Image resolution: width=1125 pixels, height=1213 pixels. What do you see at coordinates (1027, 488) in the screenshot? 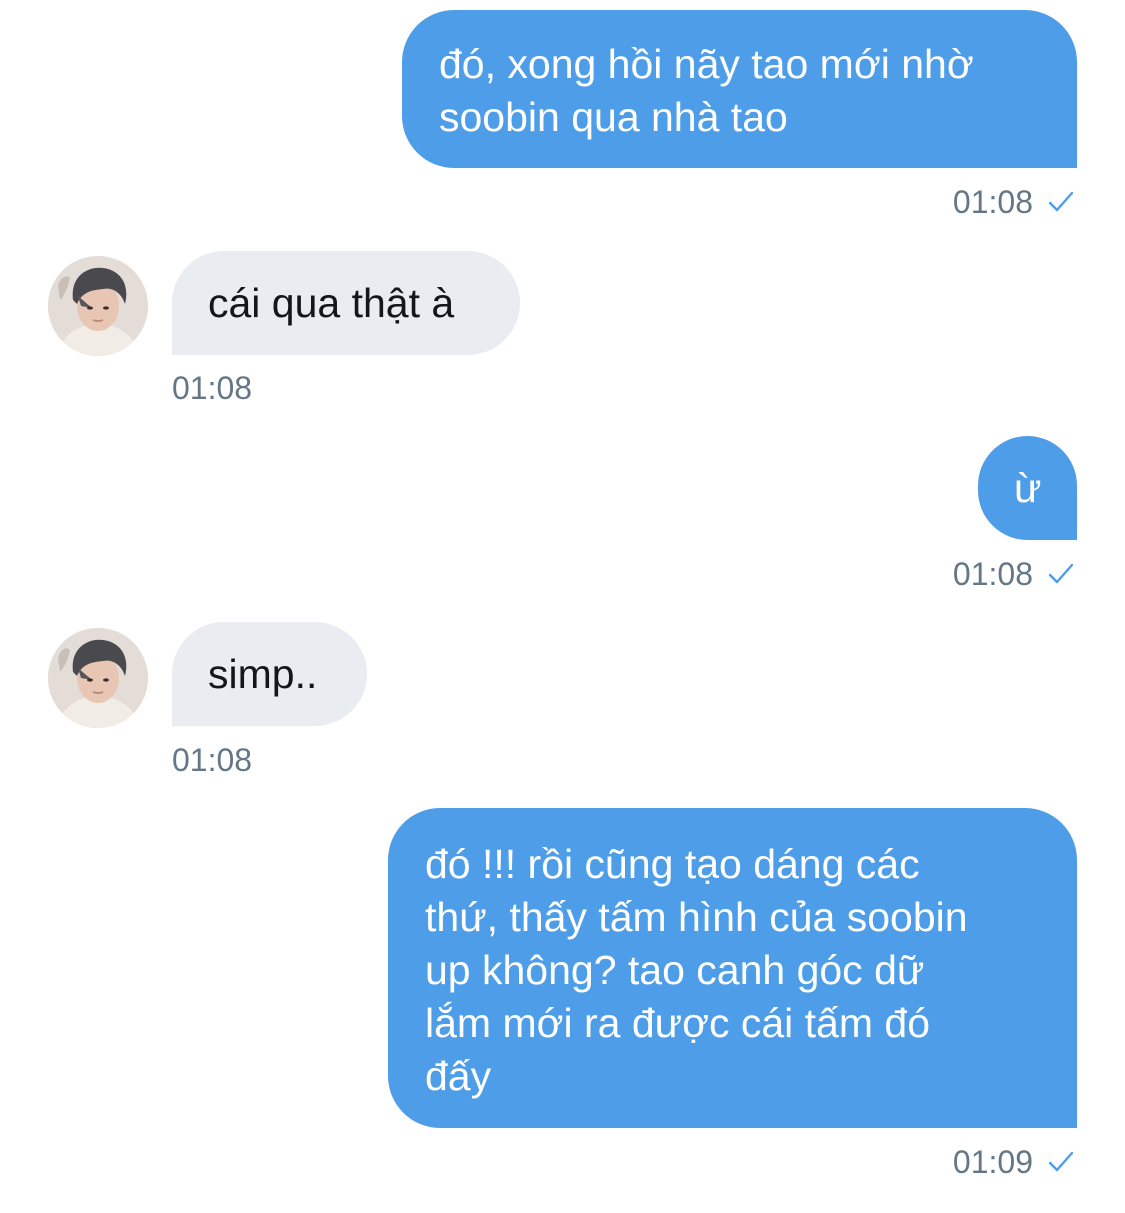
I see `message-bubble-outgoing: ừ` at bounding box center [1027, 488].